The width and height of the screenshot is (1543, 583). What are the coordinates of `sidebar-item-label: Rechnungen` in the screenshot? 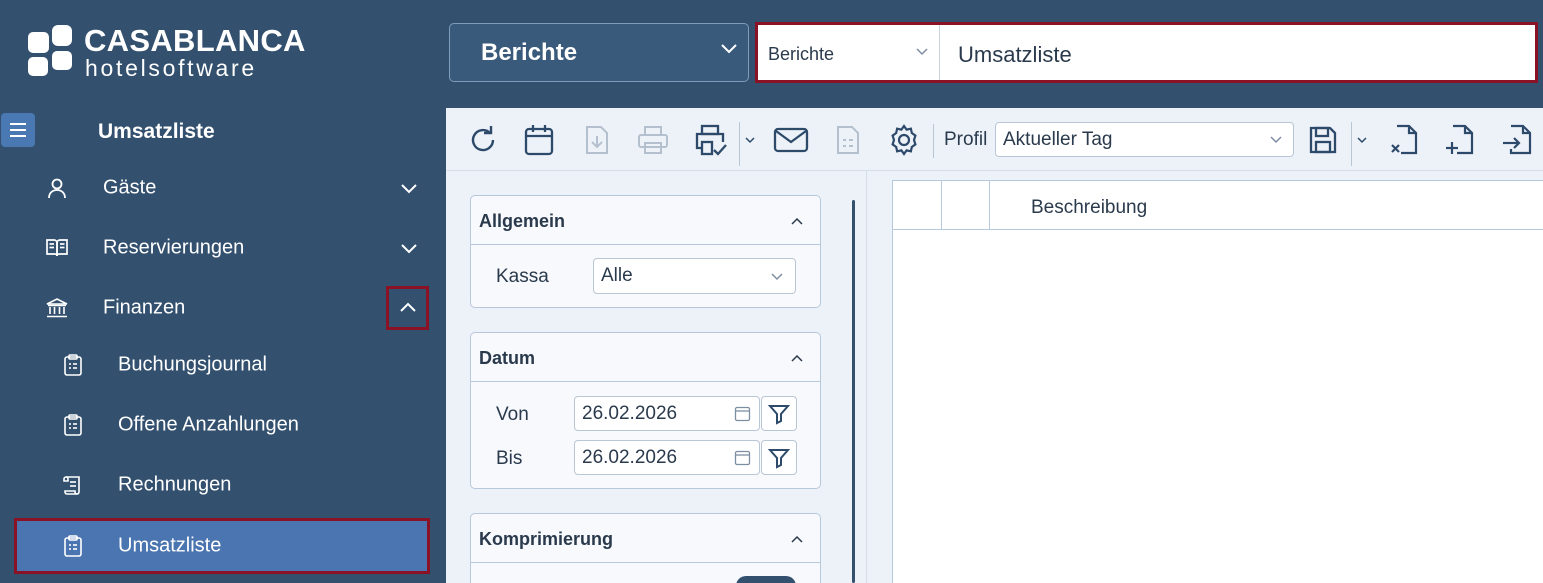 It's located at (175, 484).